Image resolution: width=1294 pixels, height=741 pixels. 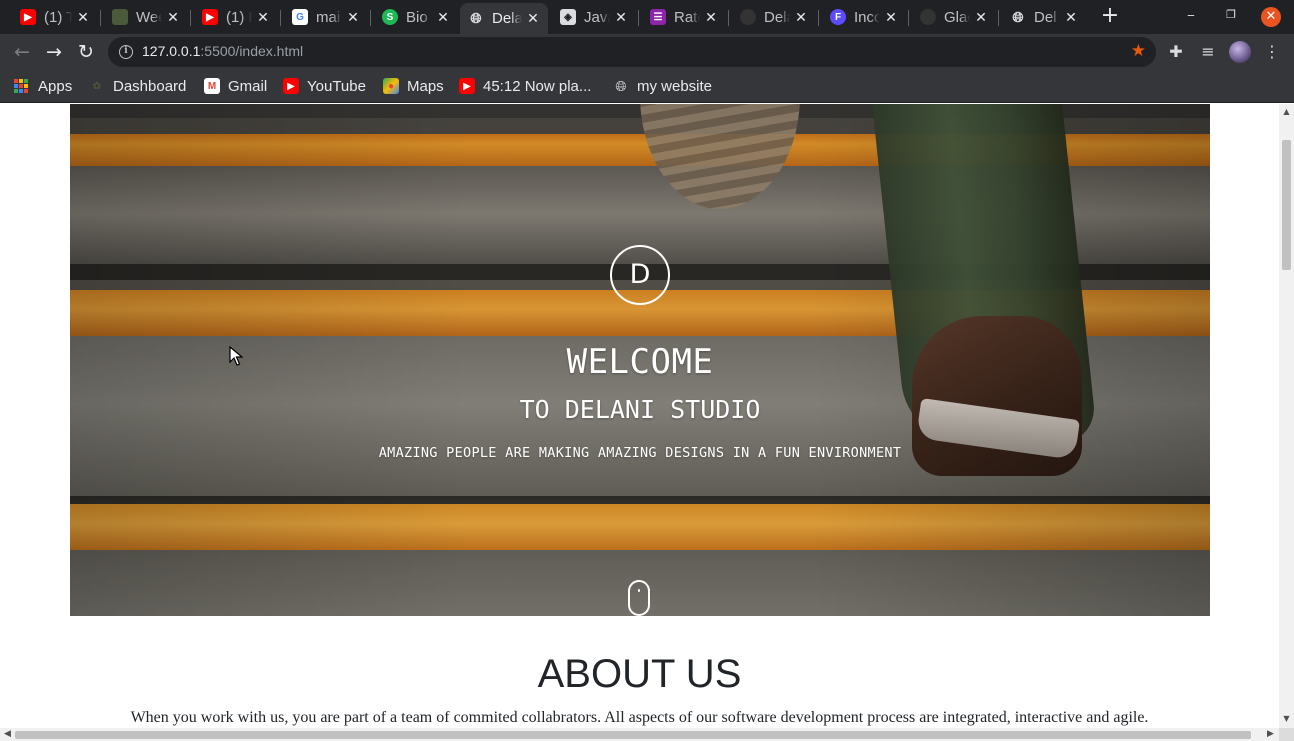 I want to click on java-icon: ◈, so click(x=568, y=17).